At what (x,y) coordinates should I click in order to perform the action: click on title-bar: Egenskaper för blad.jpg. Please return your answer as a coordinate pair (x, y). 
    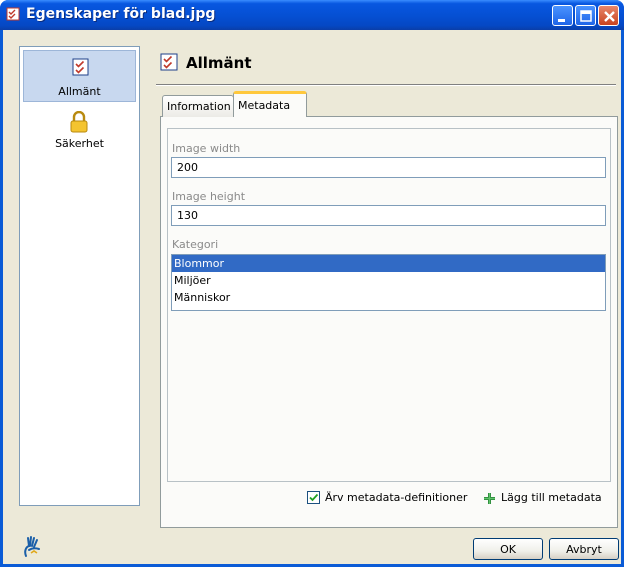
    Looking at the image, I should click on (312, 15).